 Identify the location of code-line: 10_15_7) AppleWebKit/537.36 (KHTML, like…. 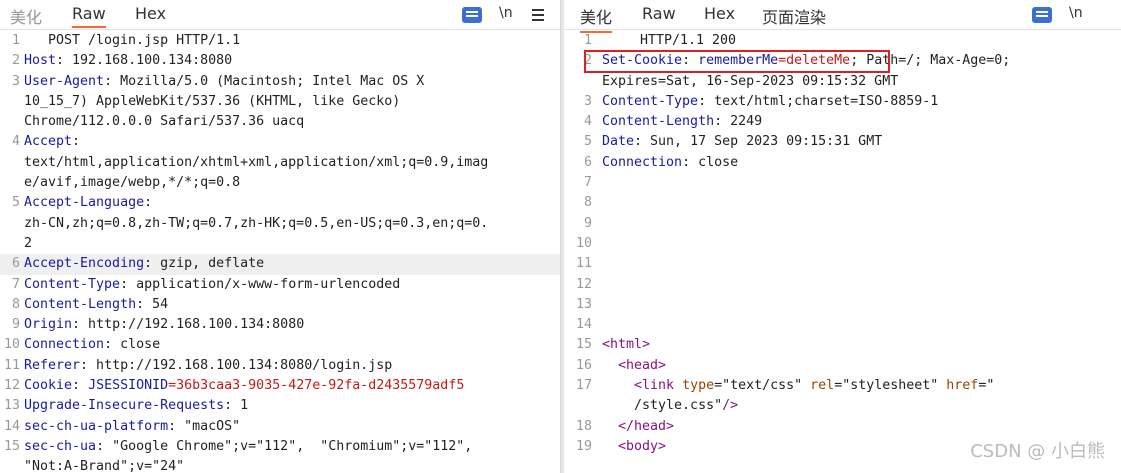
(280, 102).